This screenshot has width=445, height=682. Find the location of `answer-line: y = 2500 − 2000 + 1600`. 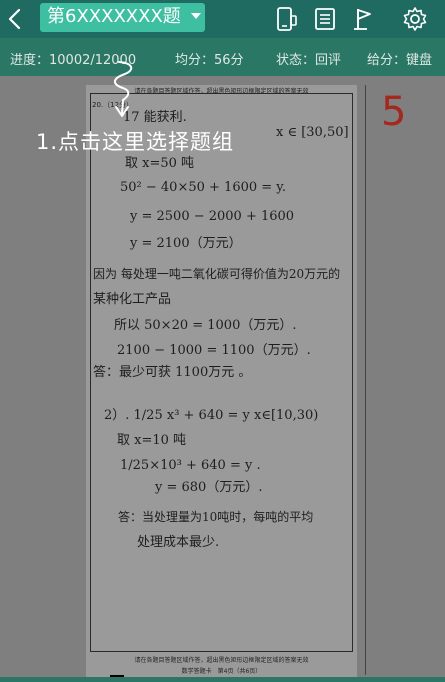

answer-line: y = 2500 − 2000 + 1600 is located at coordinates (212, 216).